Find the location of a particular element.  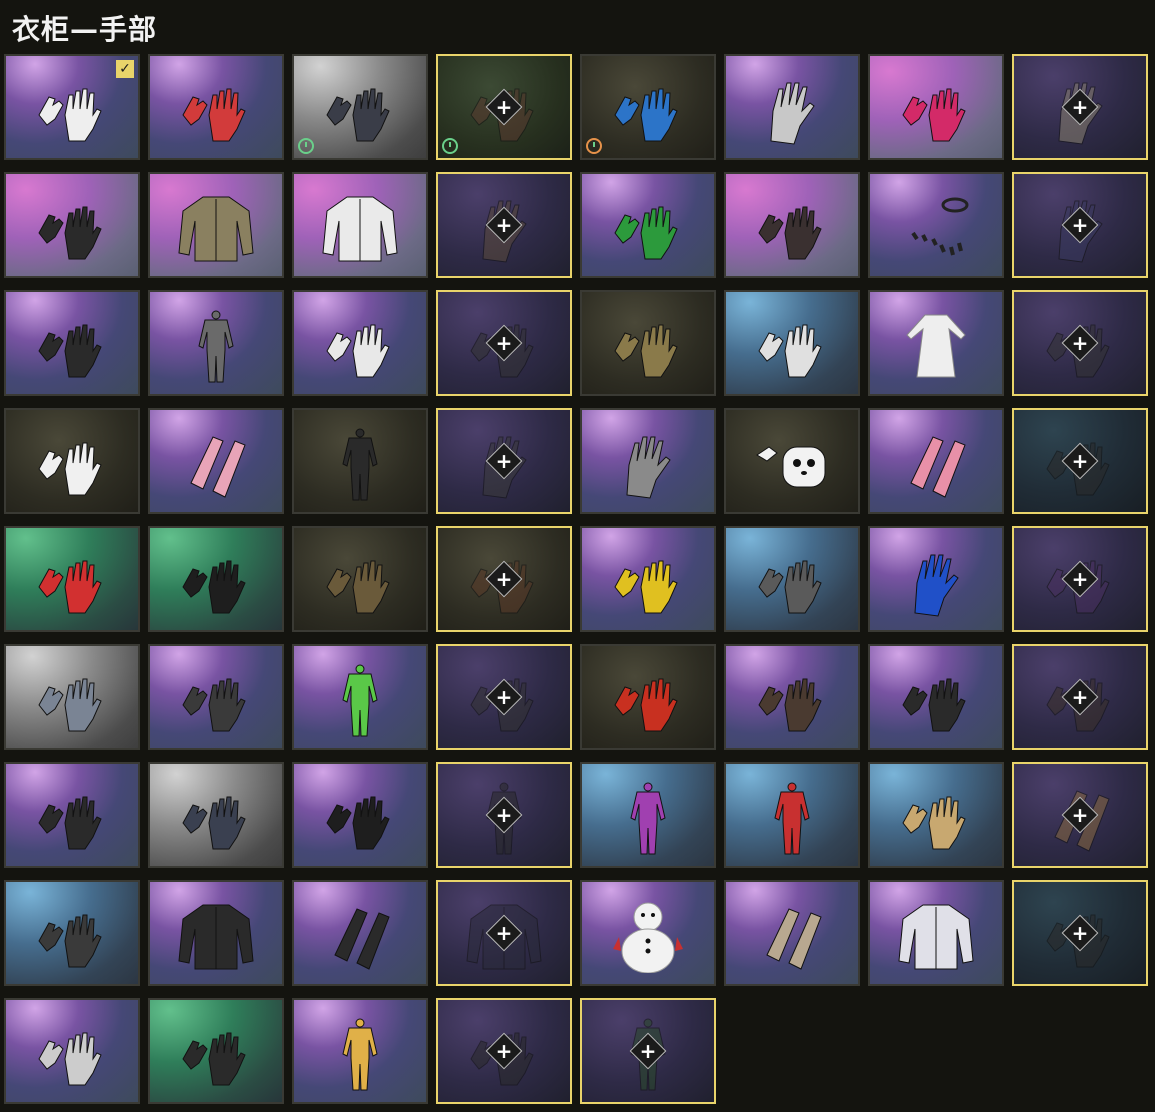

wardrobe-slot-armored-knuckle-gloves is located at coordinates (216, 697).